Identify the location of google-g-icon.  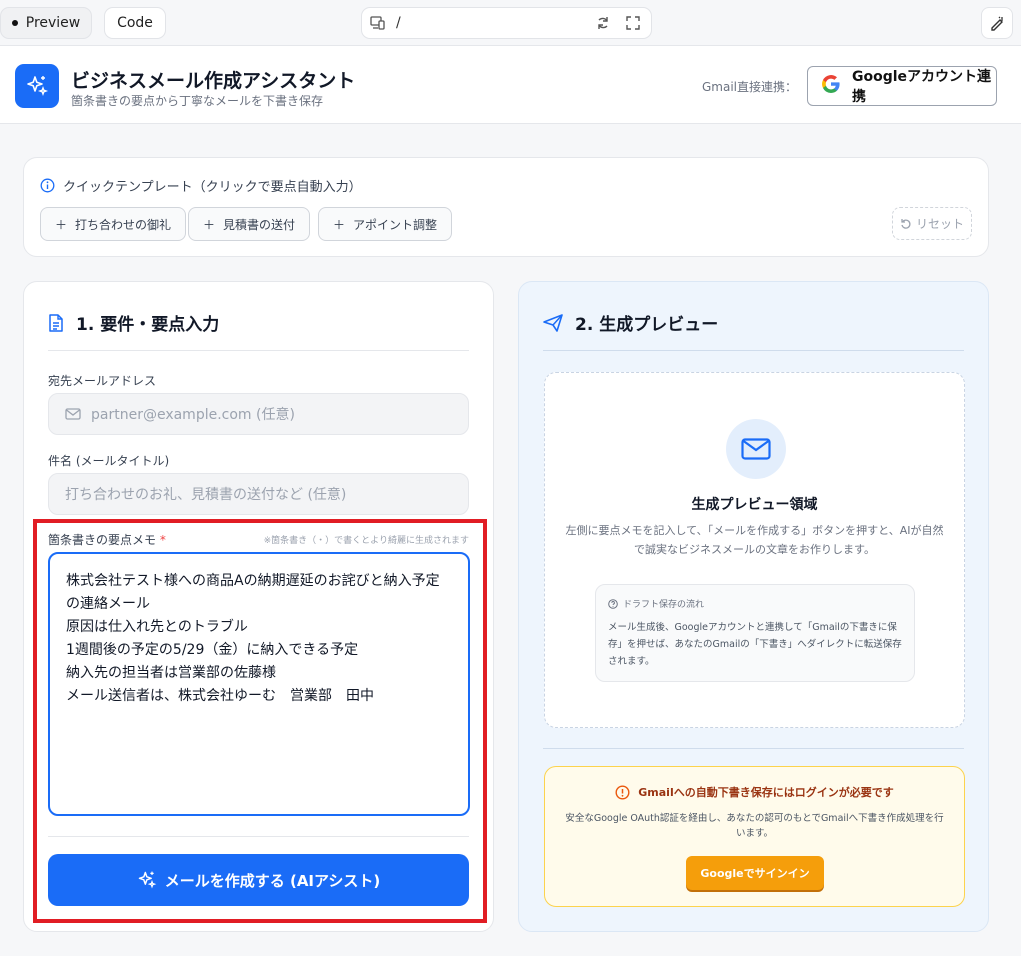
(831, 86).